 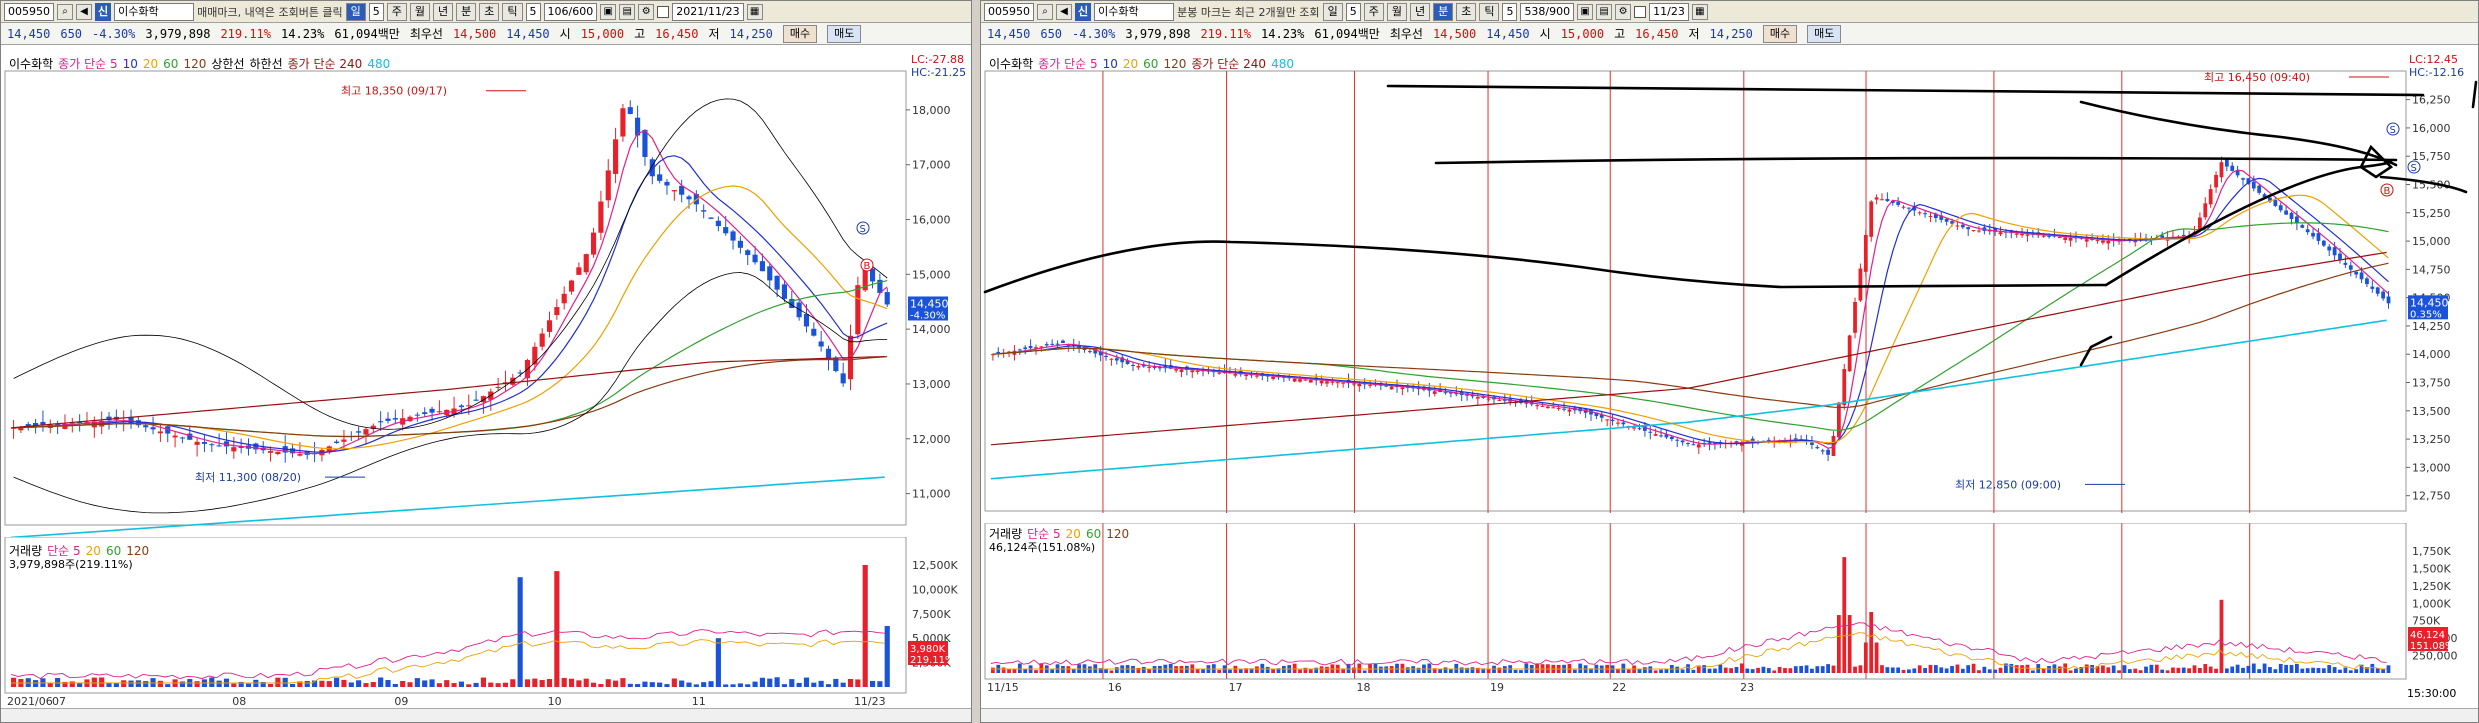 What do you see at coordinates (1547, 11) in the screenshot?
I see `count-field: 538/900` at bounding box center [1547, 11].